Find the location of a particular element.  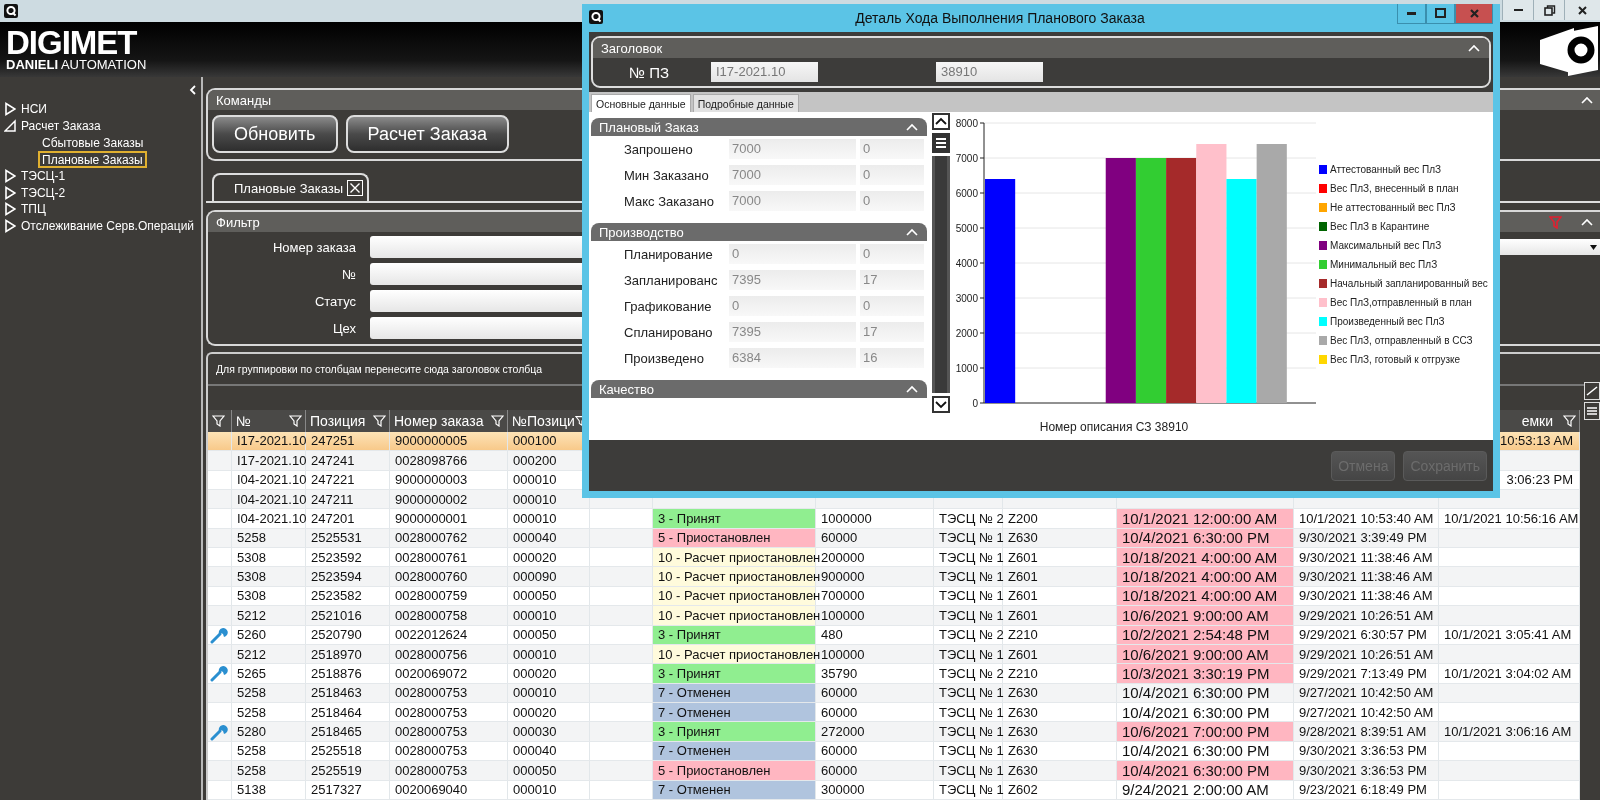

table-row: I04-2021.10 247201 9000000001 000010 3 - Принят 1000000 ТЭСЦ № 2 Z200 10/1/2021 12:00:00 AM 10/1/2021 10:53:40 AM 10/1/2021 10:56:16 AM is located at coordinates (894, 519).